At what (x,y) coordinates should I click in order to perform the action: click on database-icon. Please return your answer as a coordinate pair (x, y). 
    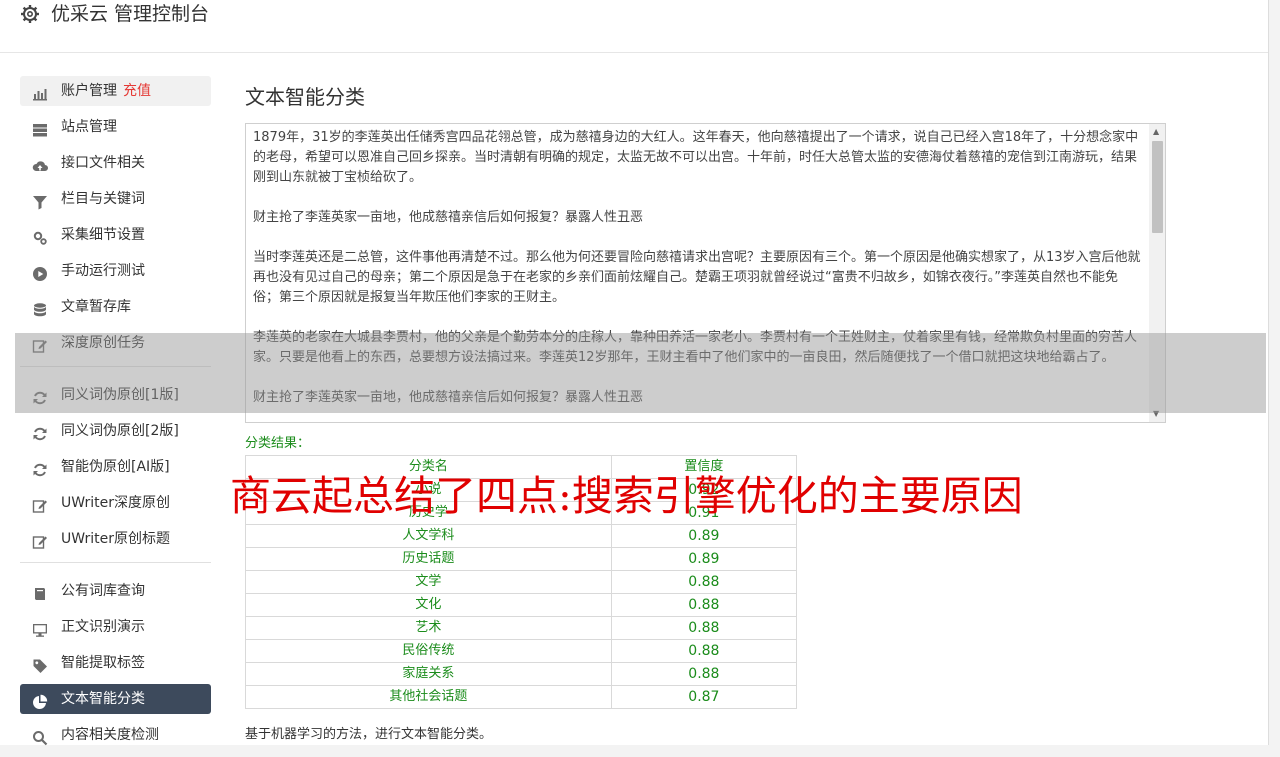
    Looking at the image, I should click on (40, 308).